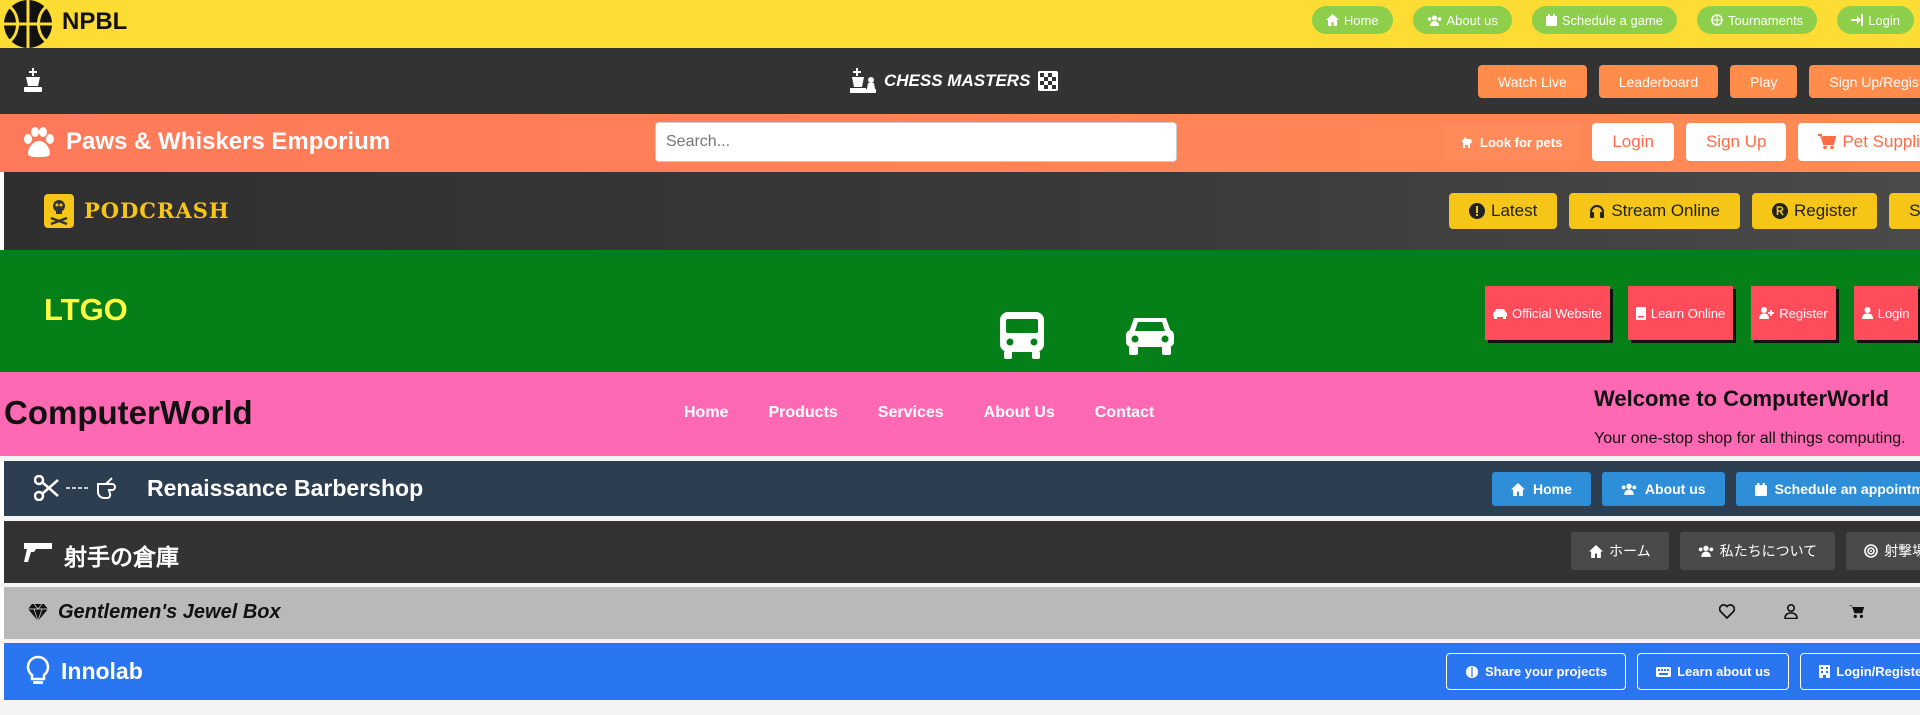 The height and width of the screenshot is (715, 1920). Describe the element at coordinates (33, 80) in the screenshot. I see `chess-king-icon` at that location.